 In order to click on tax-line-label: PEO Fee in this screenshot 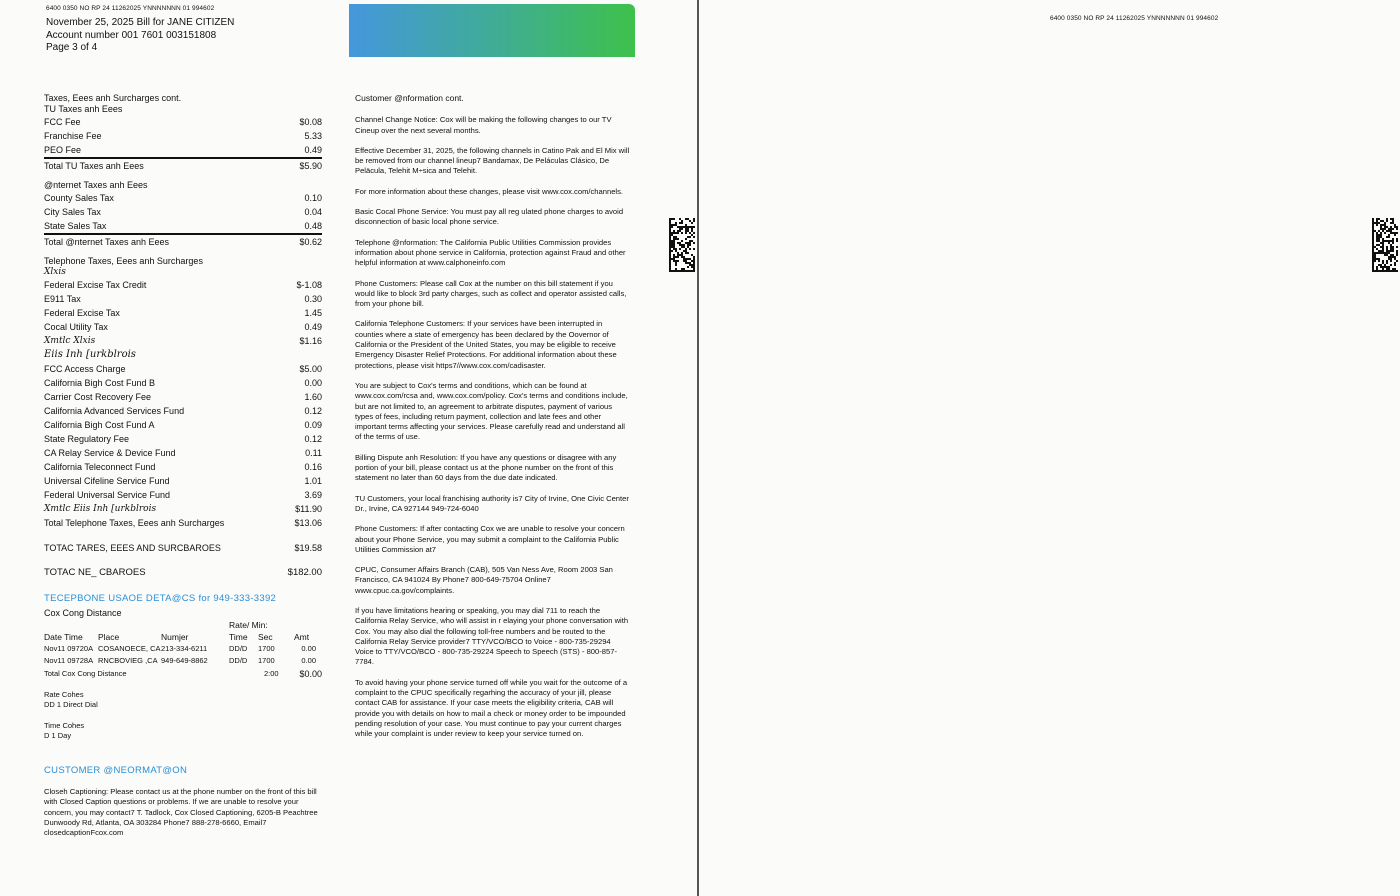, I will do `click(63, 150)`.